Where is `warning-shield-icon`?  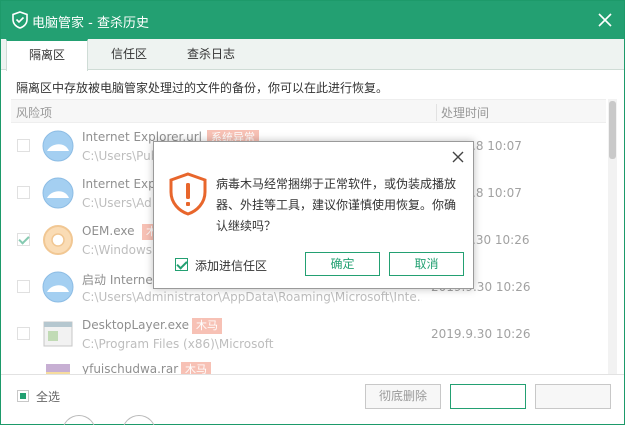 warning-shield-icon is located at coordinates (188, 194).